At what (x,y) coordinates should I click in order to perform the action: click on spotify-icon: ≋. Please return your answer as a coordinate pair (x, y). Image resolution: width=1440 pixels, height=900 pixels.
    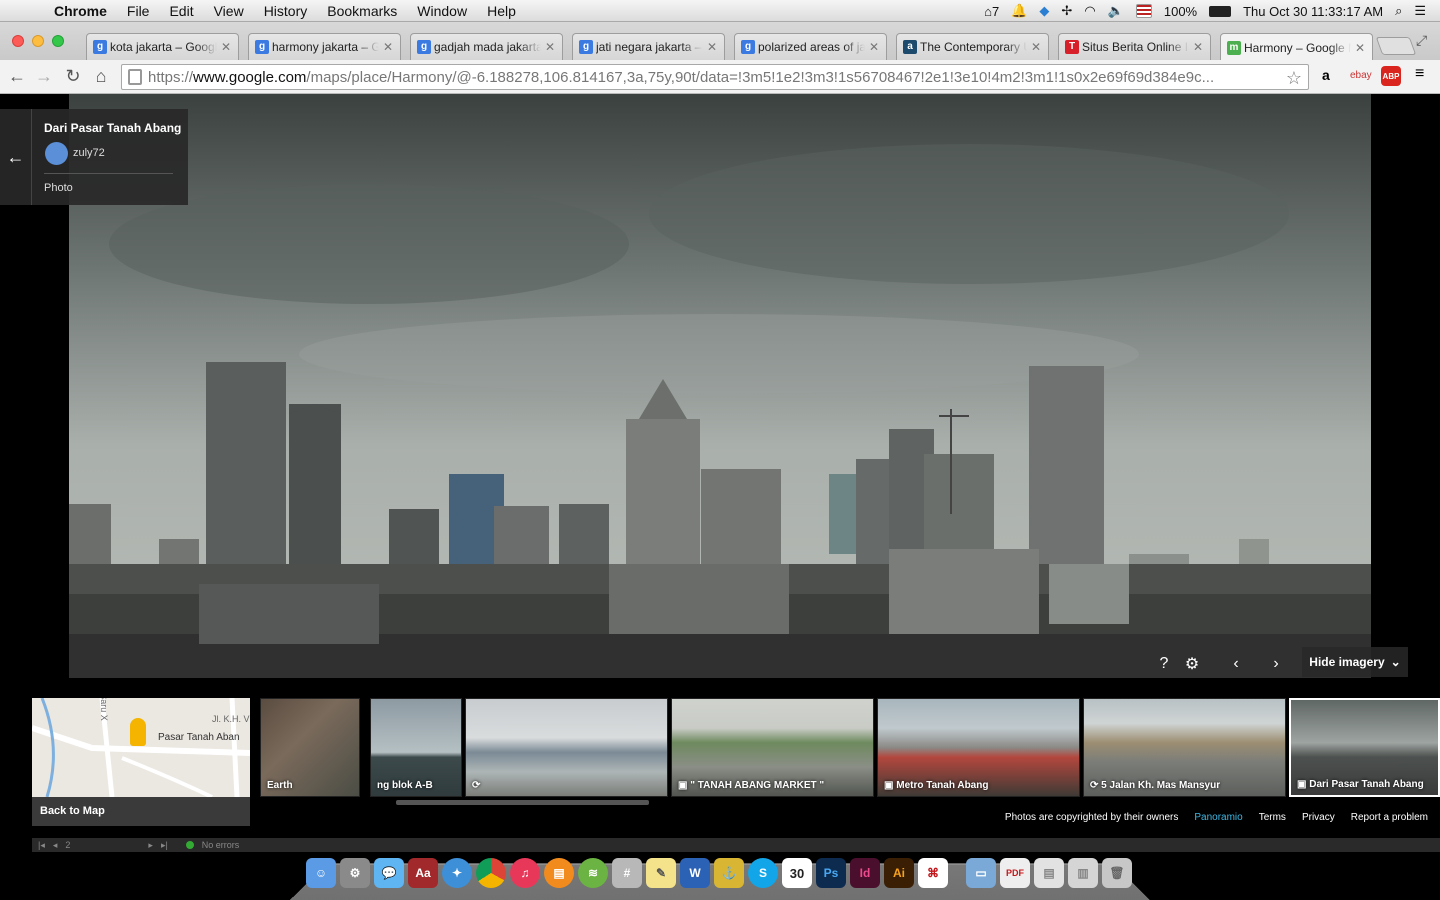
    Looking at the image, I should click on (593, 873).